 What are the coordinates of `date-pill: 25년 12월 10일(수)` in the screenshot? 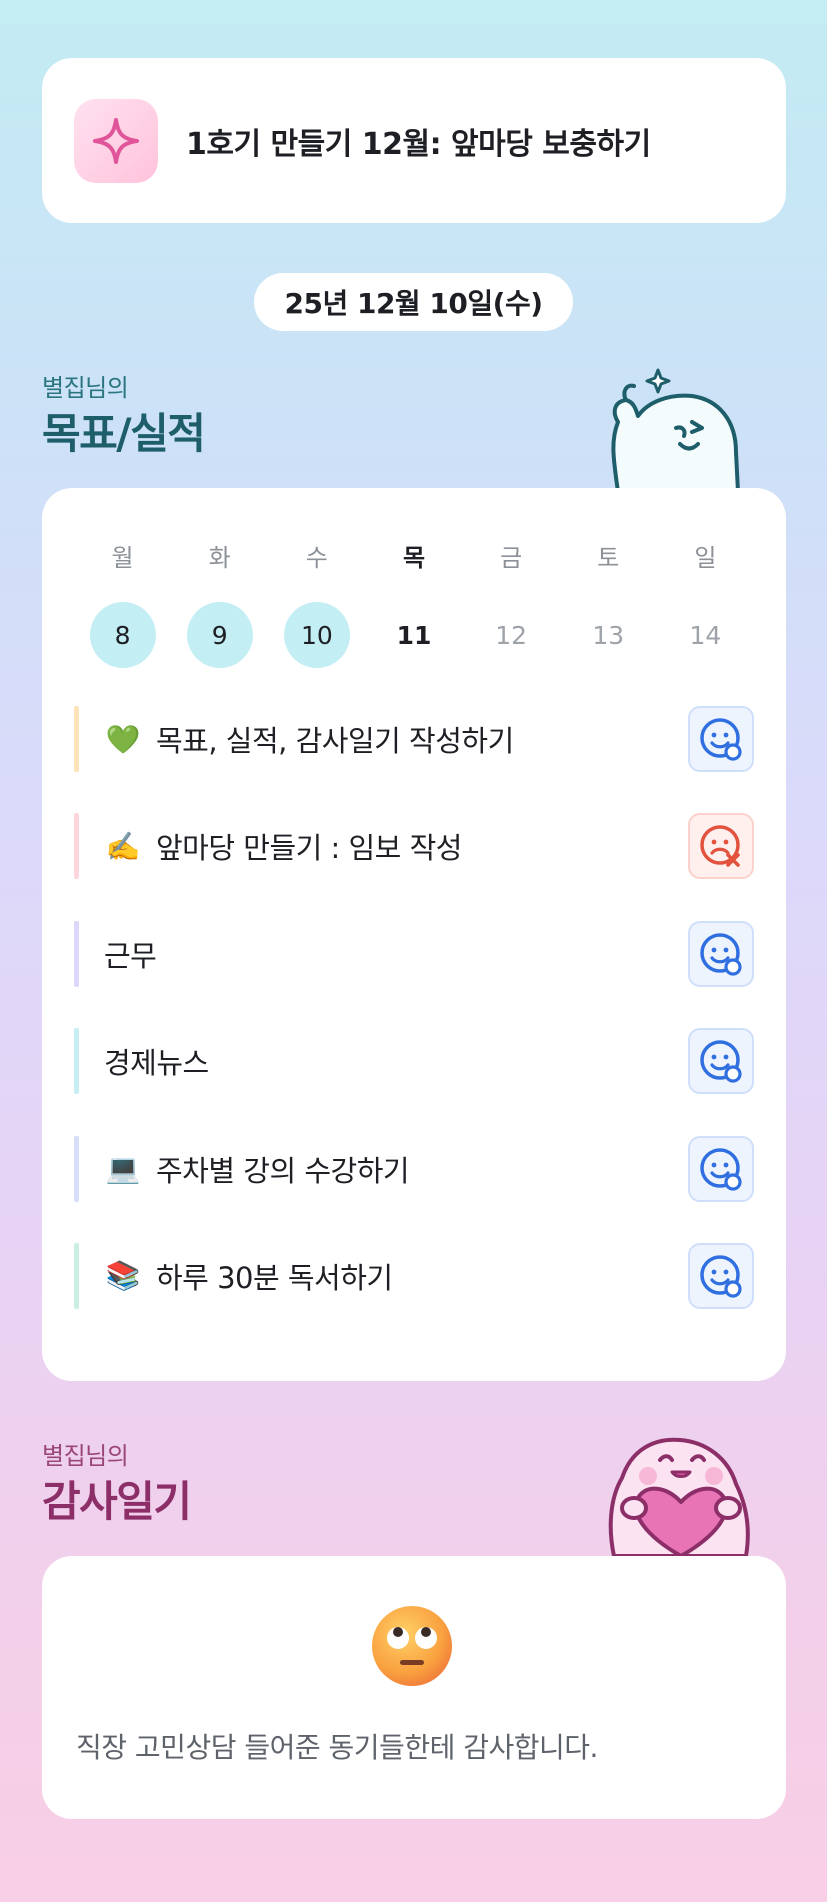 It's located at (413, 302).